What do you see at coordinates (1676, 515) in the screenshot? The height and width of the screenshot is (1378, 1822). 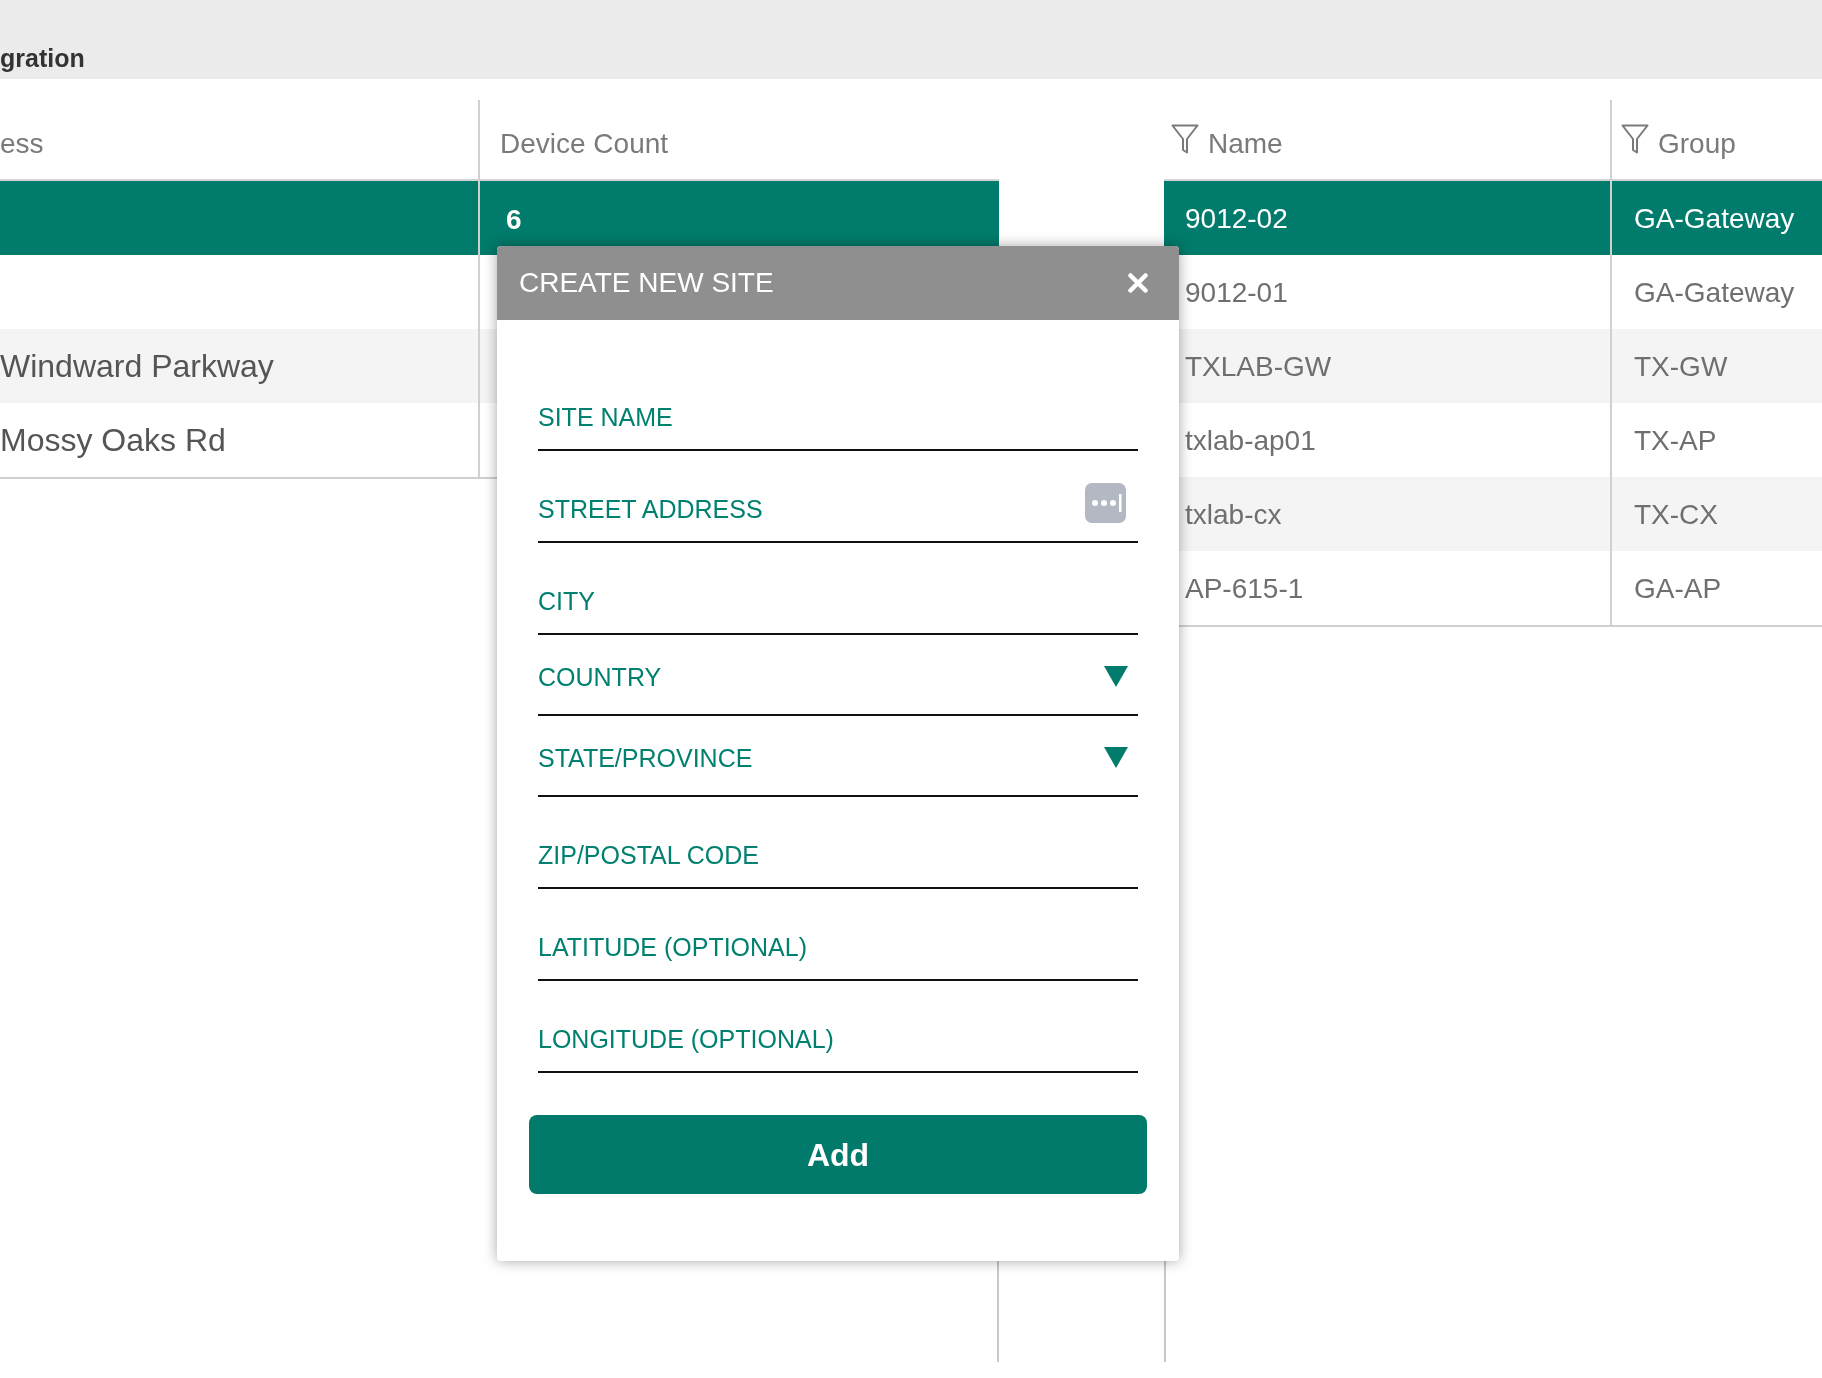 I see `table-cell-text: TX-CX` at bounding box center [1676, 515].